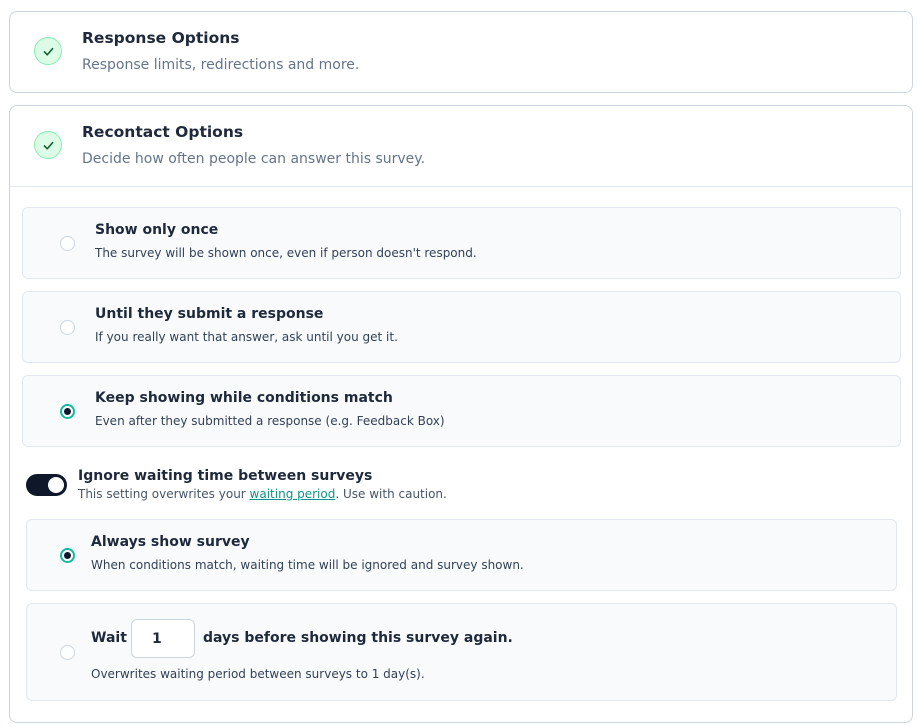  Describe the element at coordinates (461, 186) in the screenshot. I see `divider` at that location.